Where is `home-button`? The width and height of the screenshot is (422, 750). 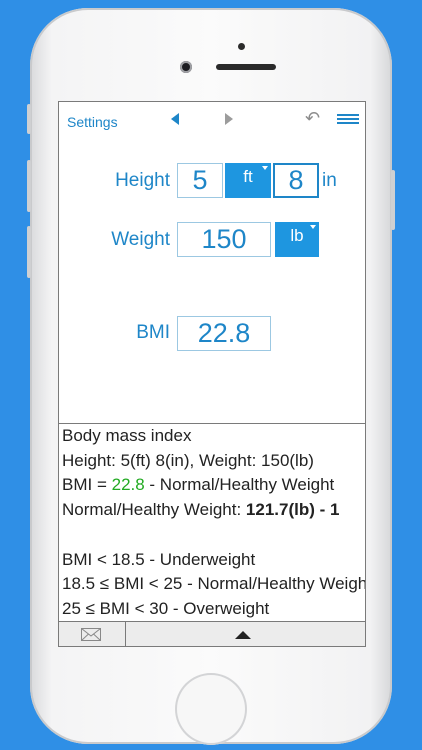
home-button is located at coordinates (211, 709).